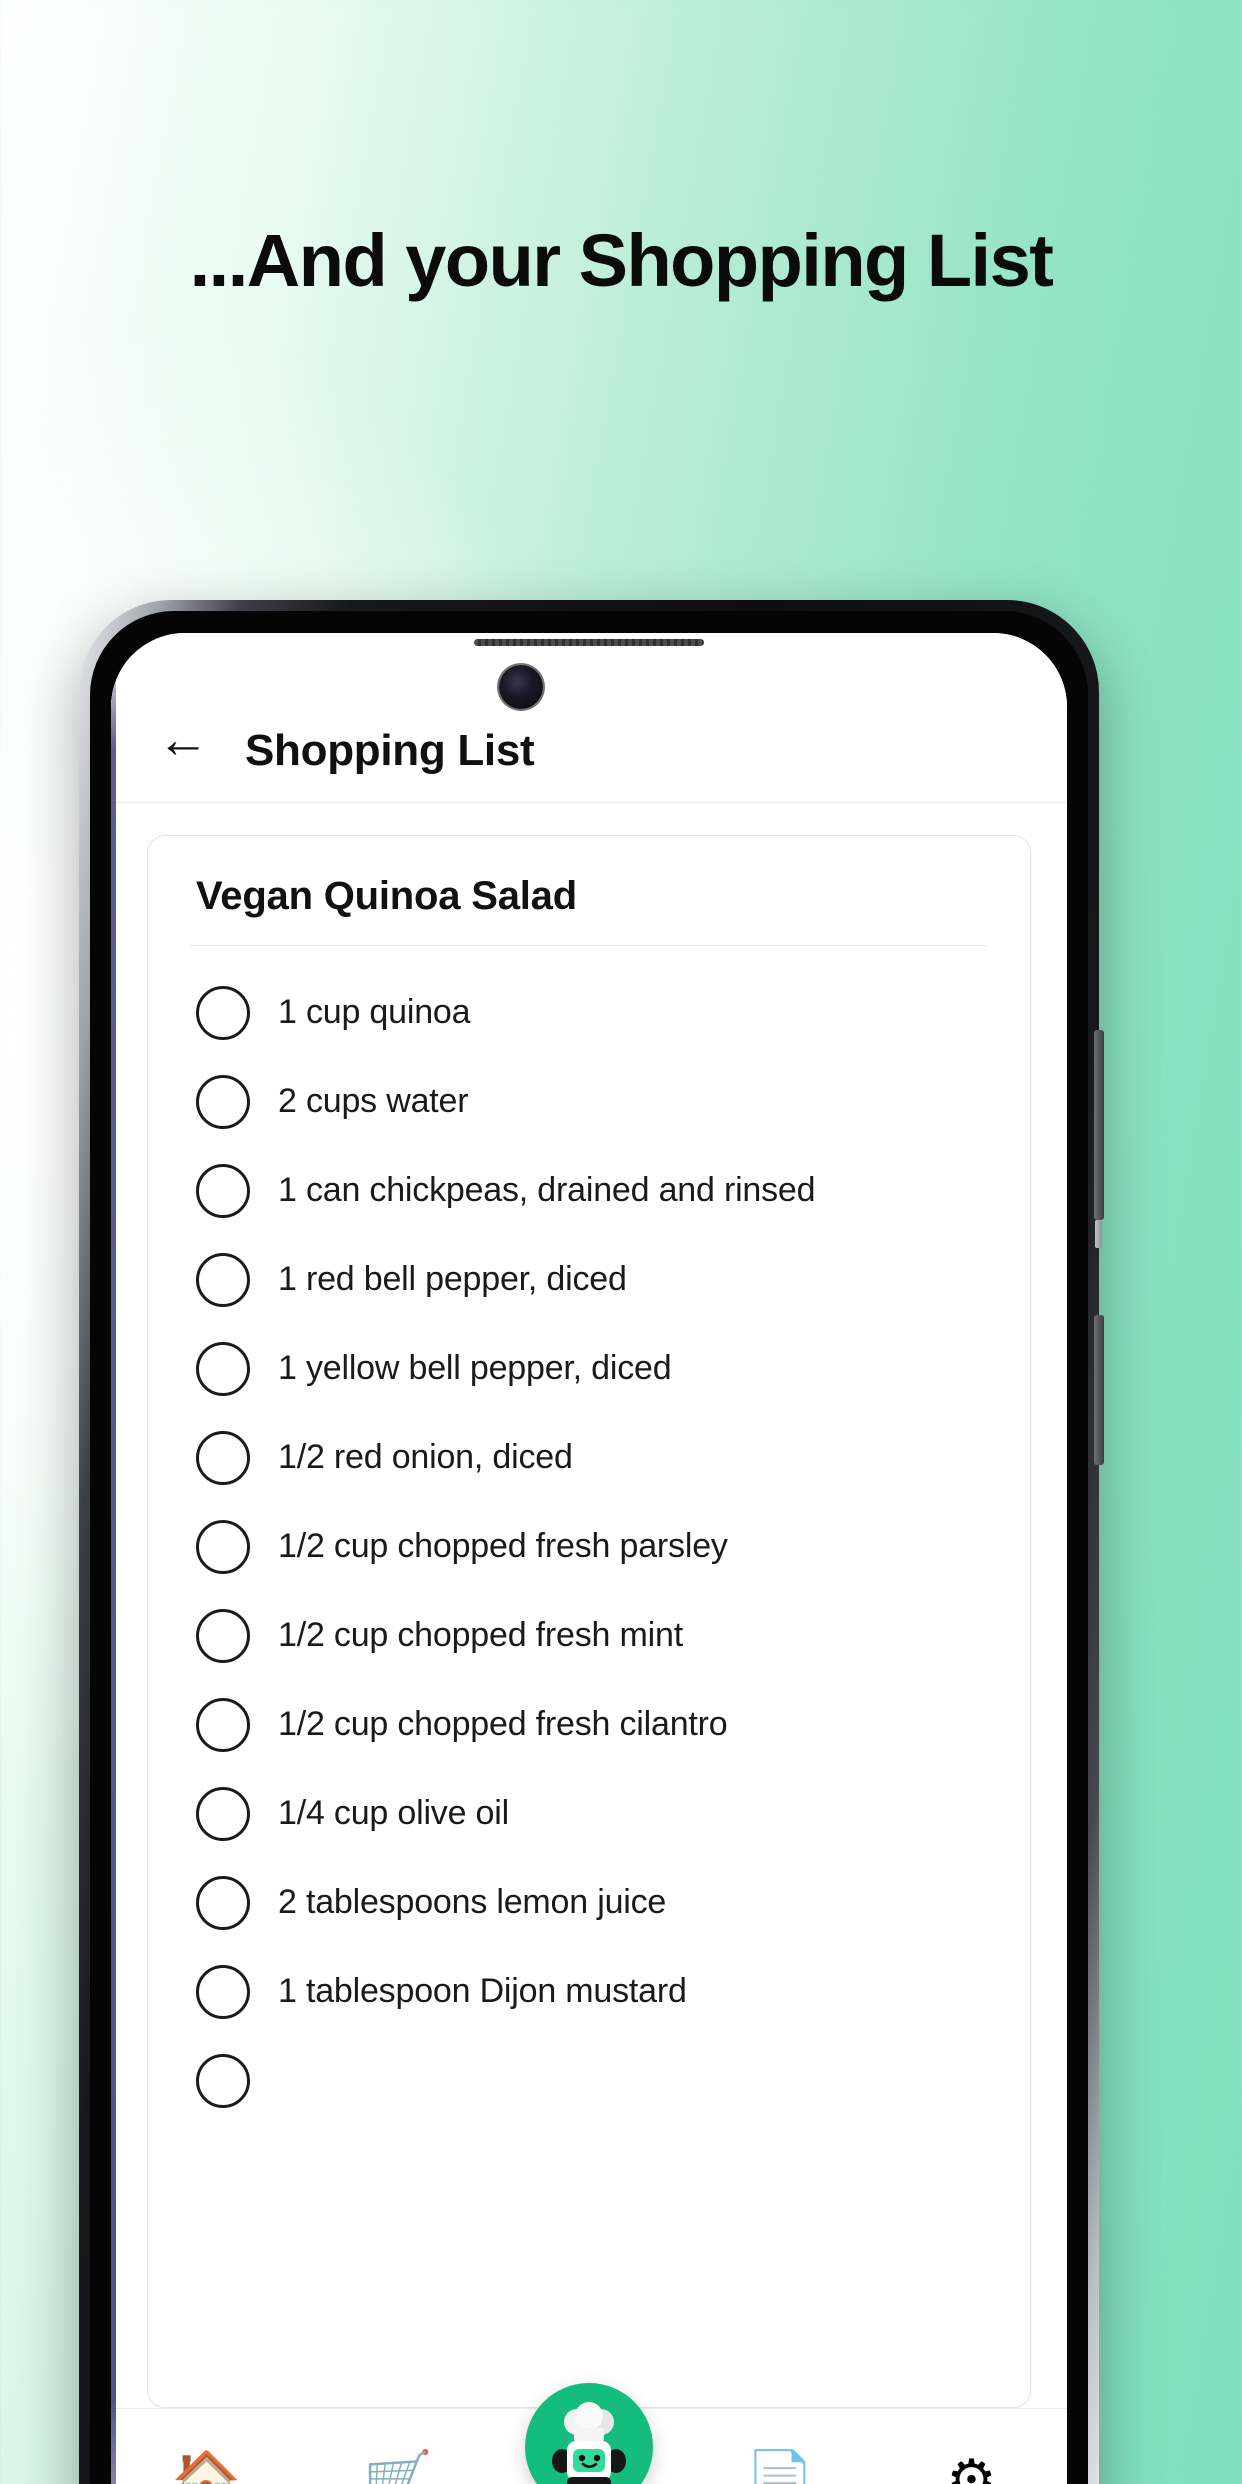 This screenshot has width=1242, height=2484. I want to click on ingredient-row: 1/2 cup chopped fresh mint, so click(589, 1635).